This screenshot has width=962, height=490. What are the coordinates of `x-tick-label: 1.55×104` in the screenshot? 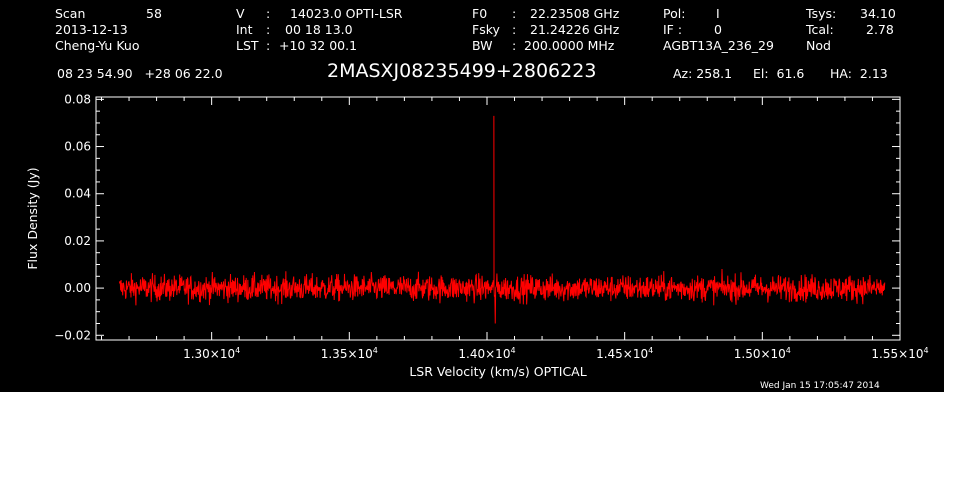 It's located at (899, 353).